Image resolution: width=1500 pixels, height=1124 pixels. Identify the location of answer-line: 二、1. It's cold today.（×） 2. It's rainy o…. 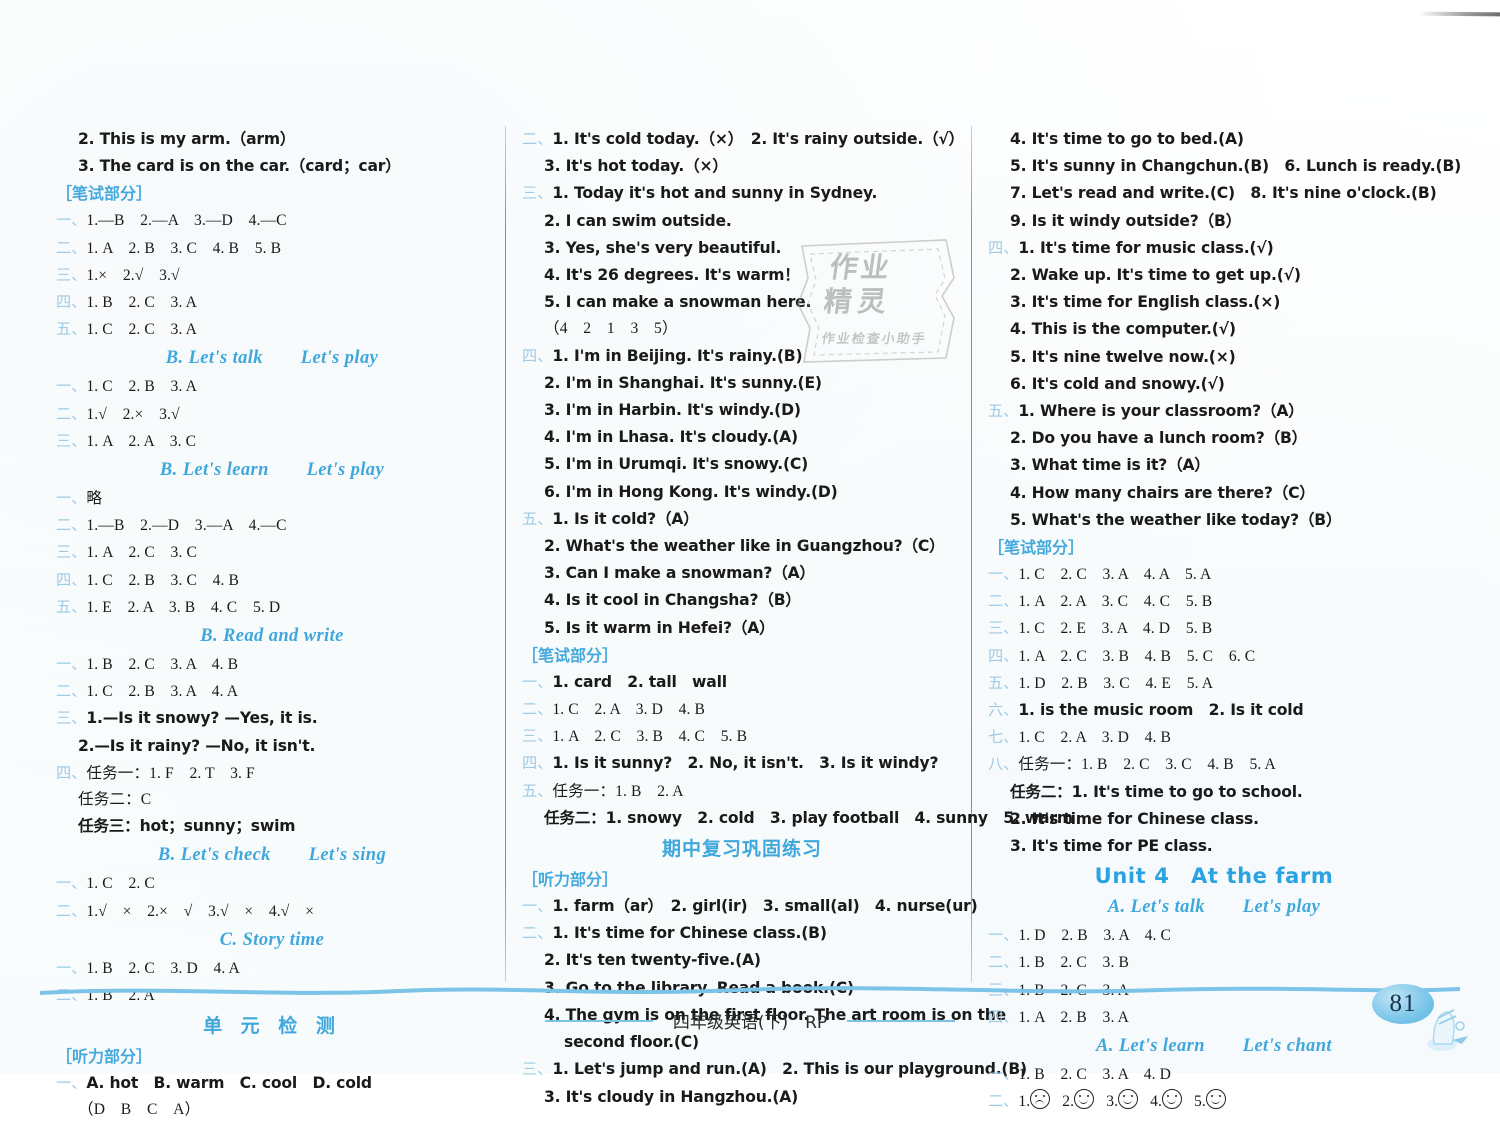
(743, 139).